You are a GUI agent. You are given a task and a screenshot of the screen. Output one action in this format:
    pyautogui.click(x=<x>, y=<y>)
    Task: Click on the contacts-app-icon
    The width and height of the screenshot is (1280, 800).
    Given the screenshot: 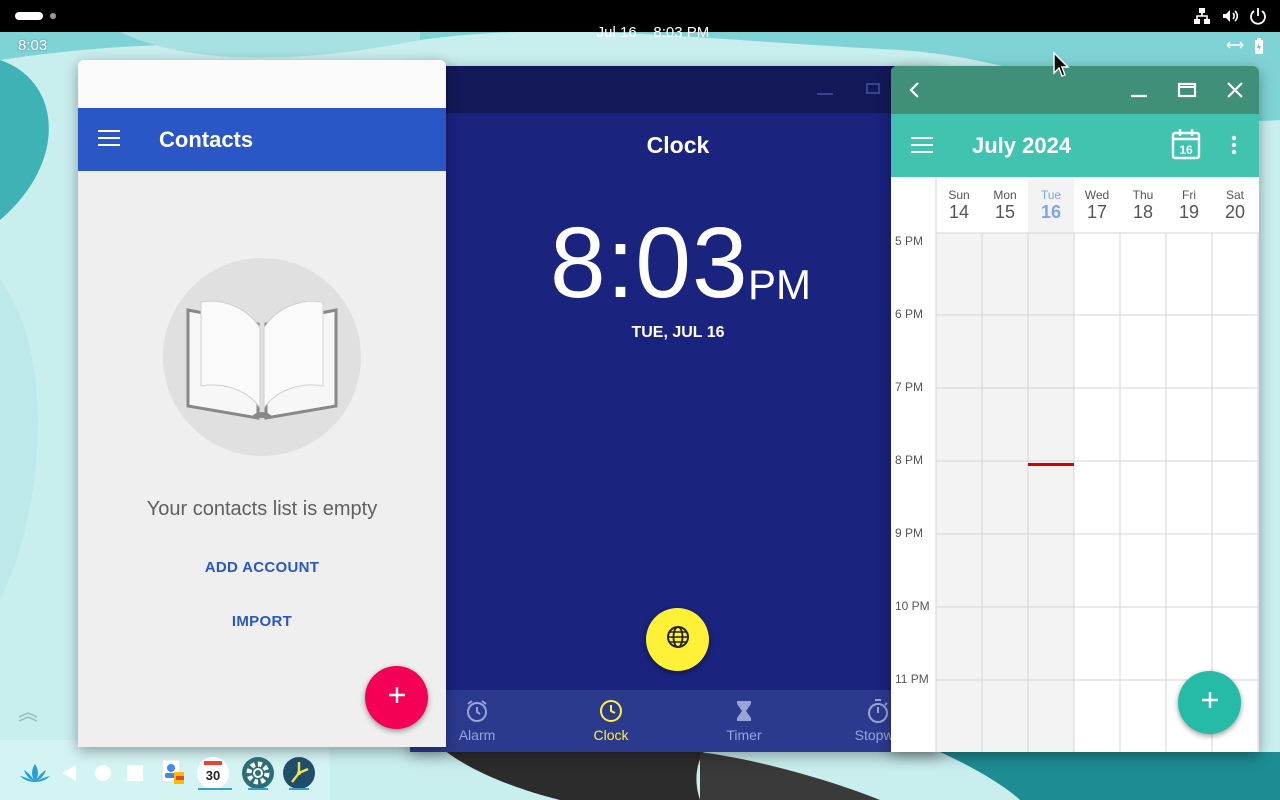 What is the action you would take?
    pyautogui.click(x=173, y=773)
    